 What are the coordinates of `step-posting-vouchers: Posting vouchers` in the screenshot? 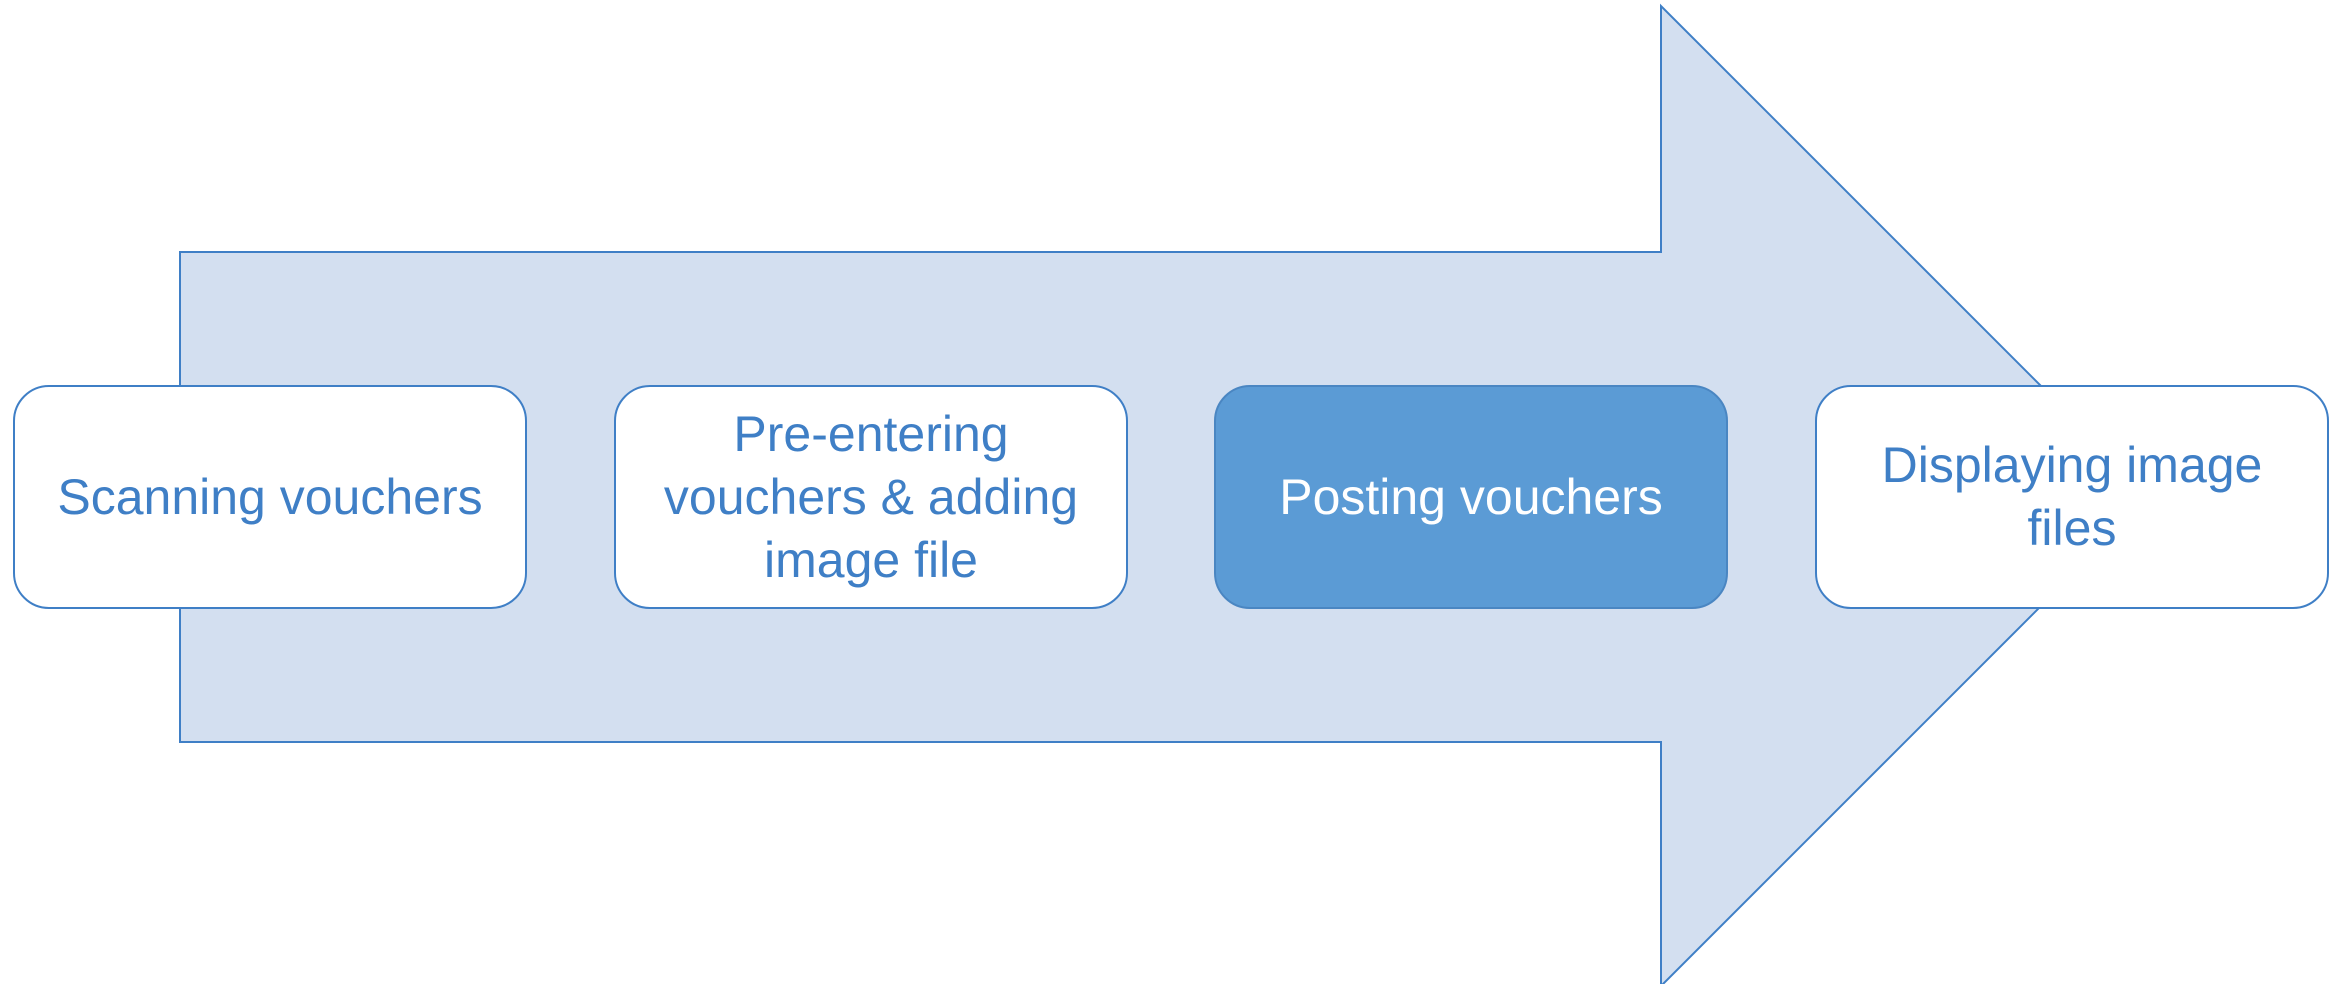 It's located at (1471, 497).